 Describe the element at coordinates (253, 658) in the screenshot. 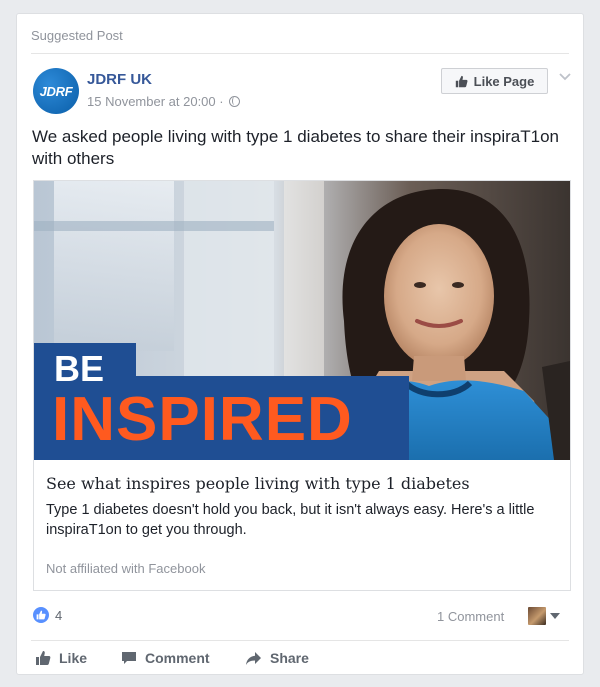

I see `share-arrow-icon` at that location.